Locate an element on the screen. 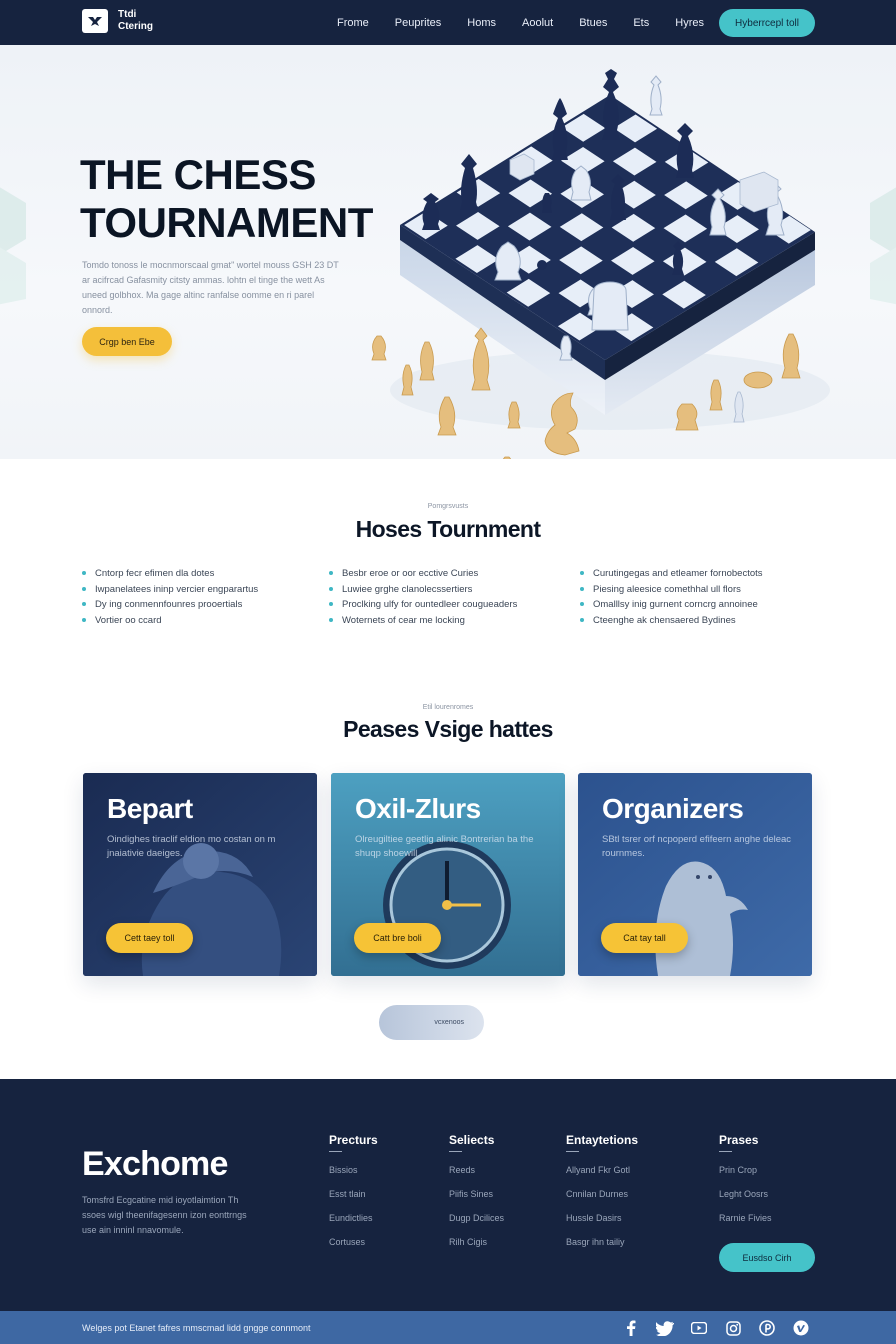 The height and width of the screenshot is (1344, 896). footer-brand: Exchome is located at coordinates (155, 1164).